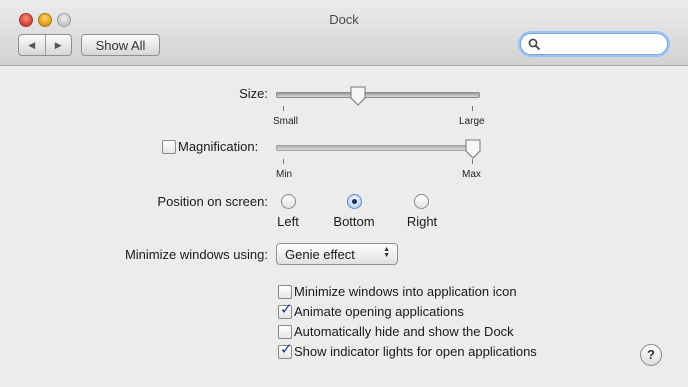 The width and height of the screenshot is (688, 387). What do you see at coordinates (472, 121) in the screenshot?
I see `size-max-label: Large` at bounding box center [472, 121].